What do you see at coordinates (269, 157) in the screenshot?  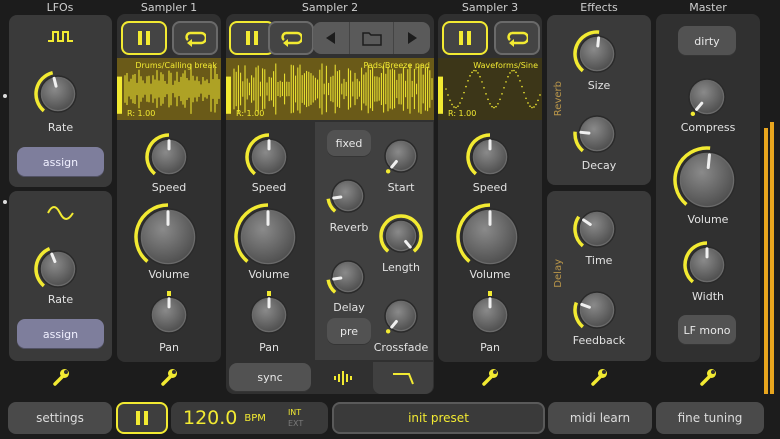 I see `sampler-2-speed-knob` at bounding box center [269, 157].